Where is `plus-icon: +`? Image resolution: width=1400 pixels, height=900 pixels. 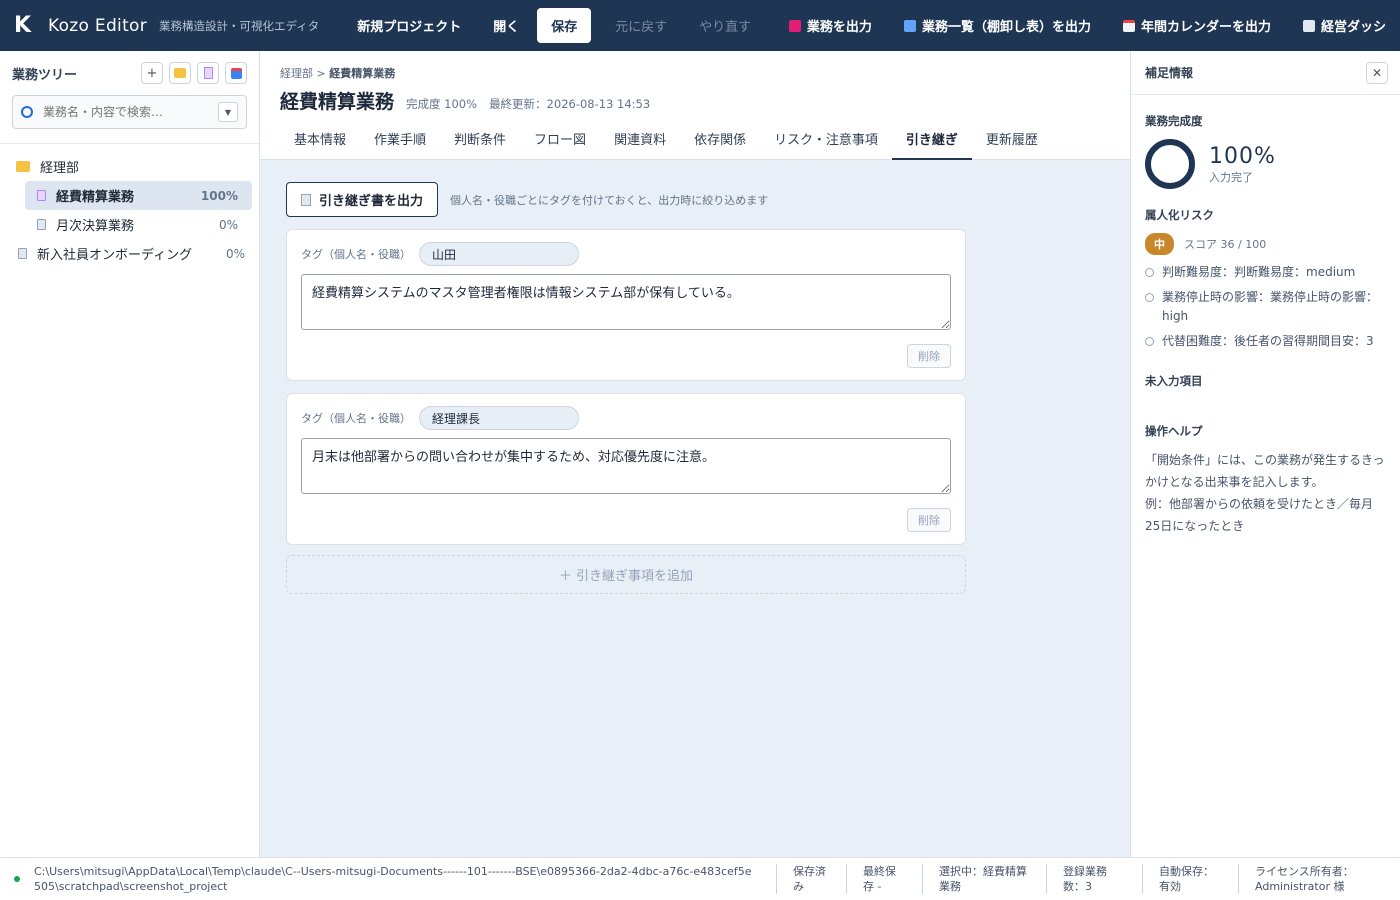
plus-icon: + is located at coordinates (152, 73).